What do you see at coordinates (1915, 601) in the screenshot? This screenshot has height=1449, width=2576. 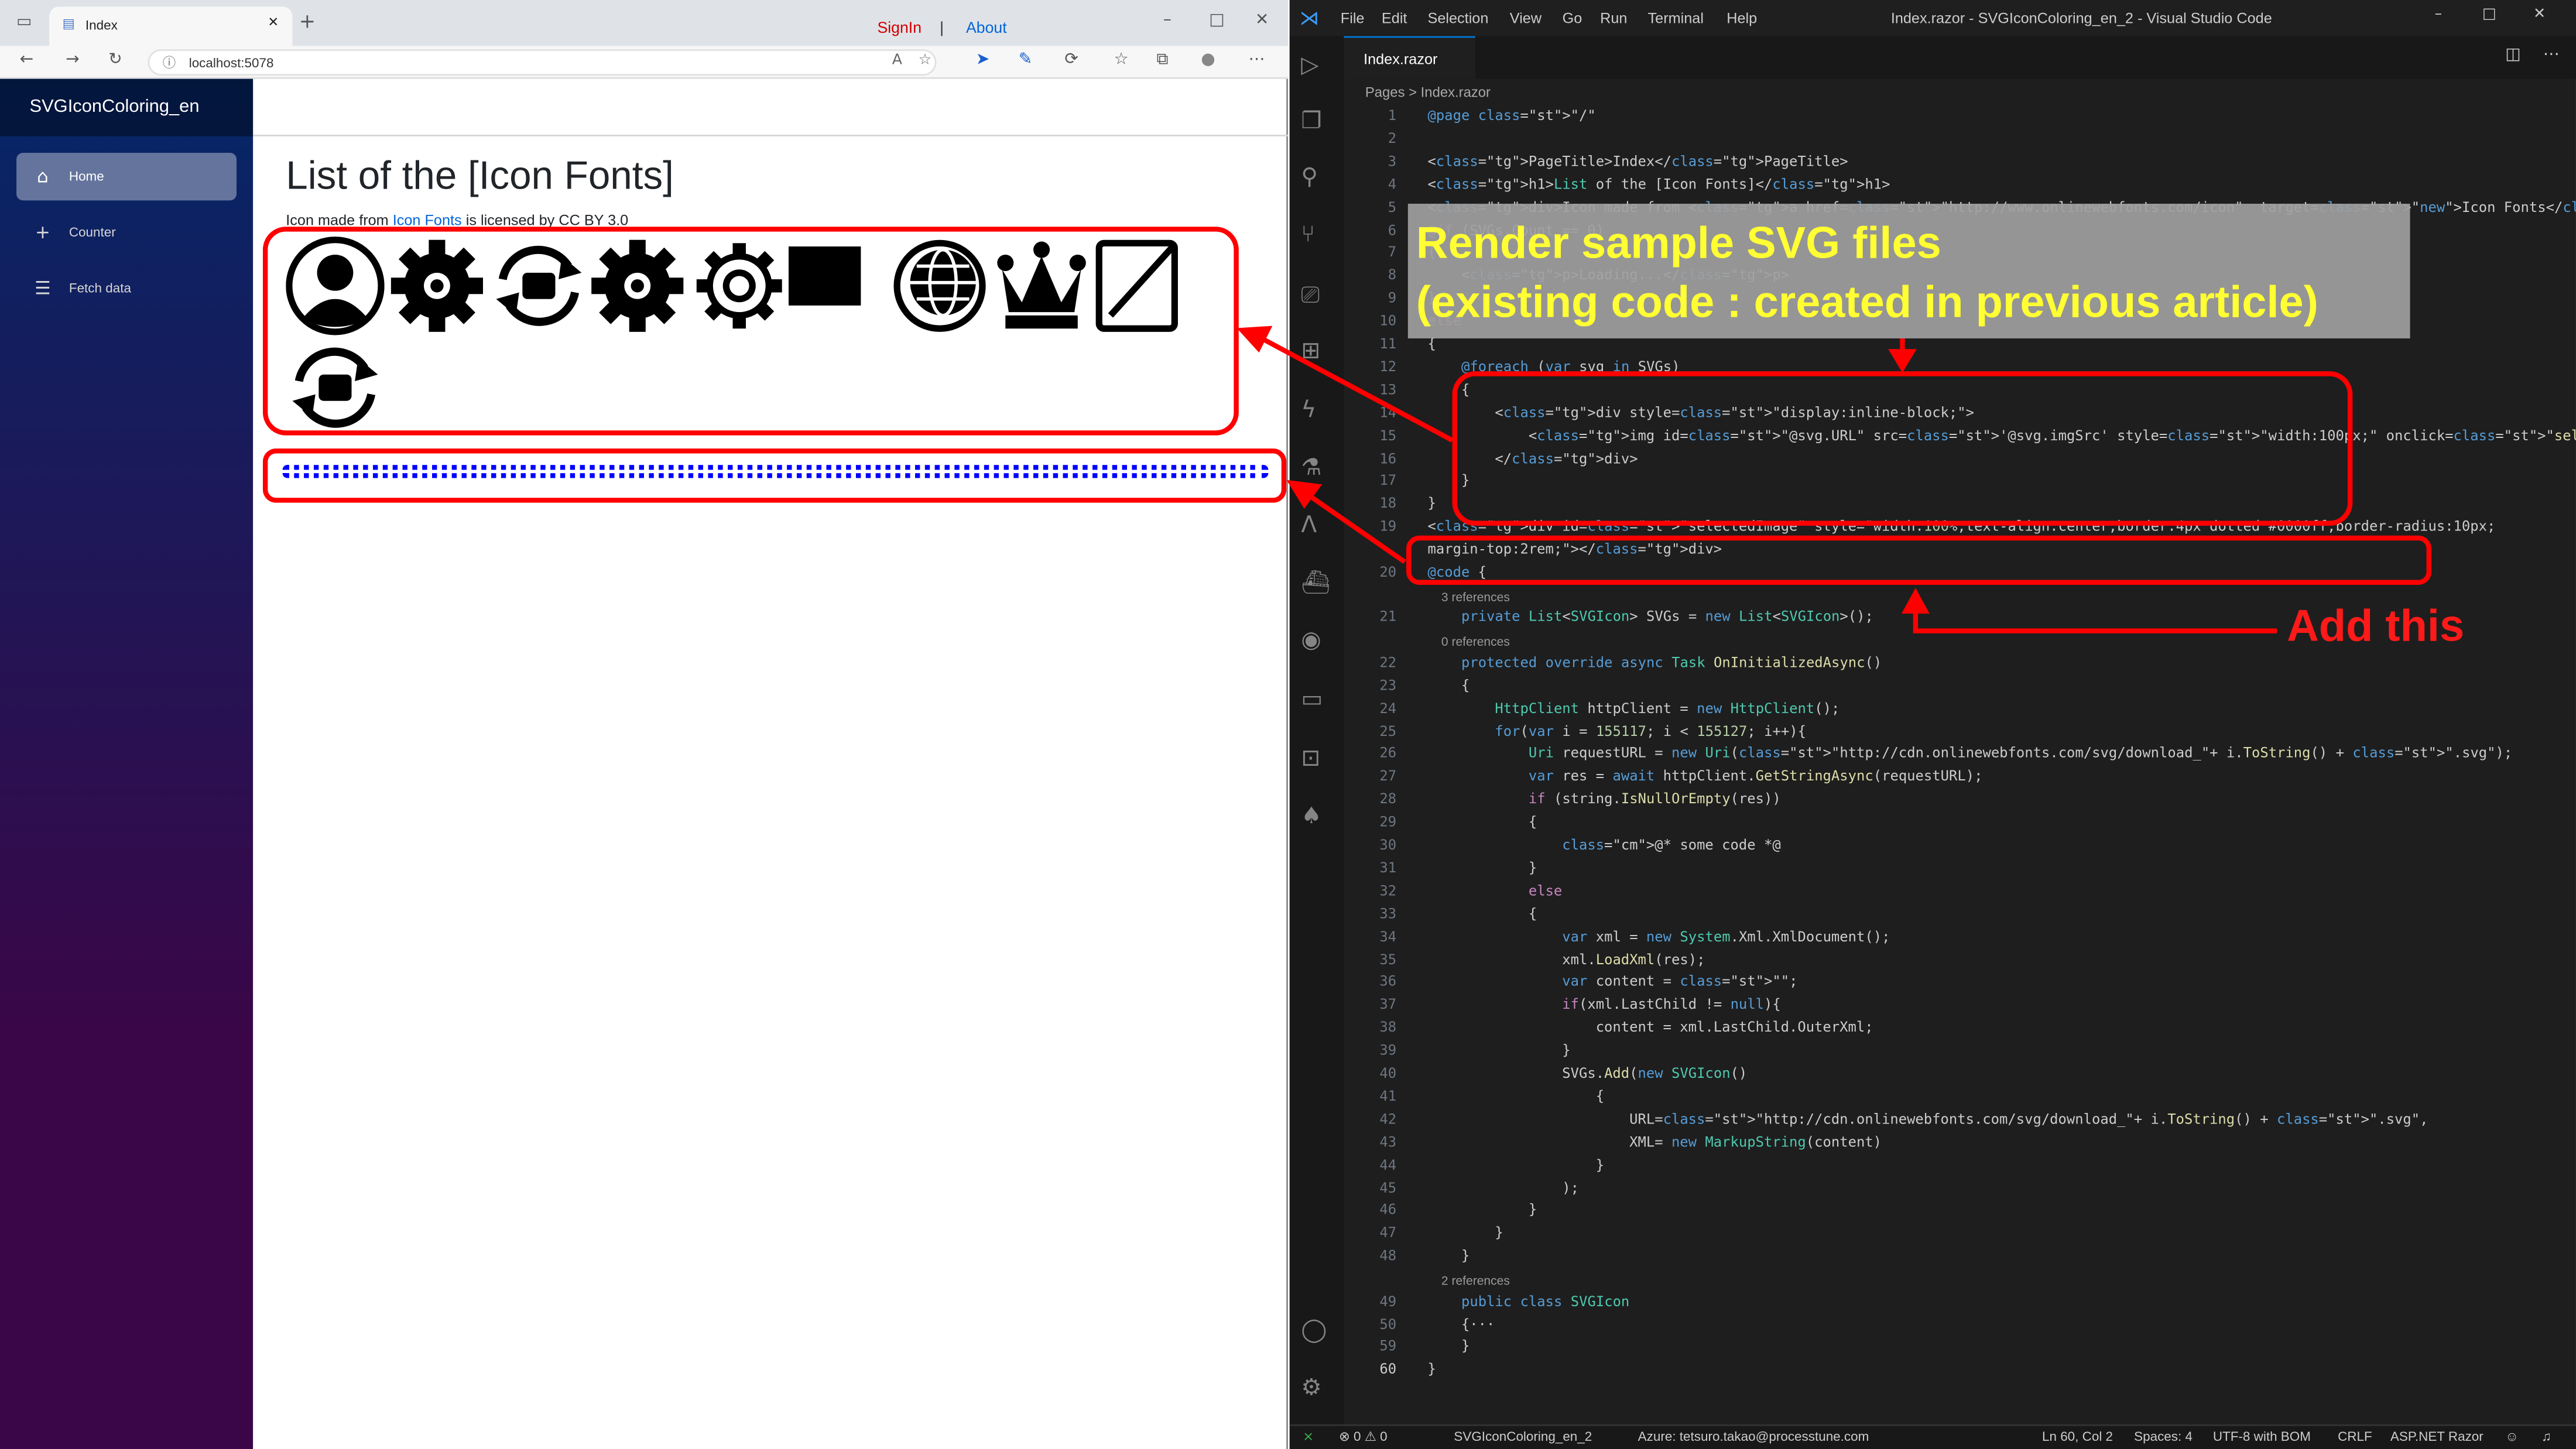 I see `arrow-add-head` at bounding box center [1915, 601].